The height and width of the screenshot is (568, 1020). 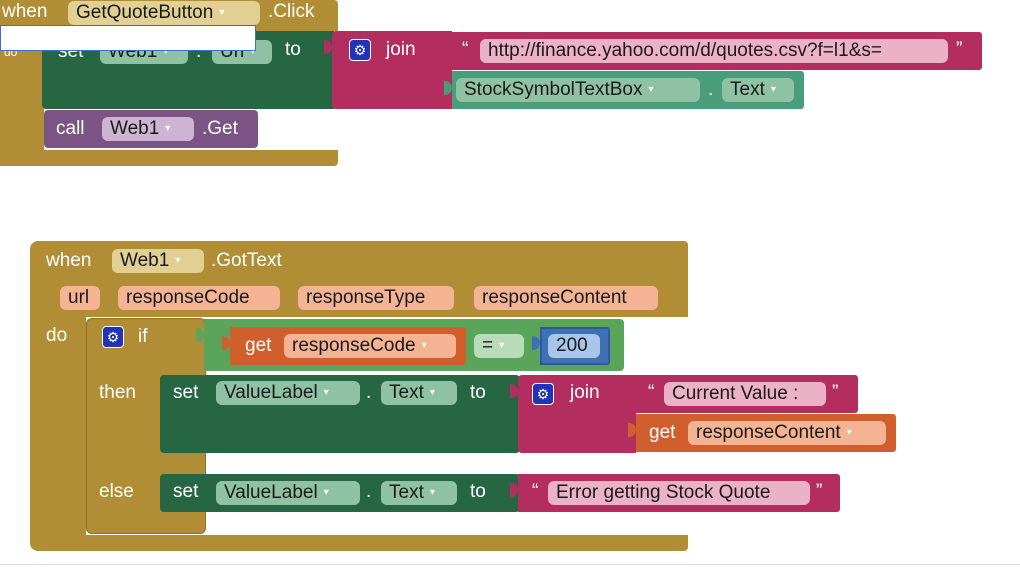 What do you see at coordinates (291, 11) in the screenshot?
I see `event-name-click: .Click` at bounding box center [291, 11].